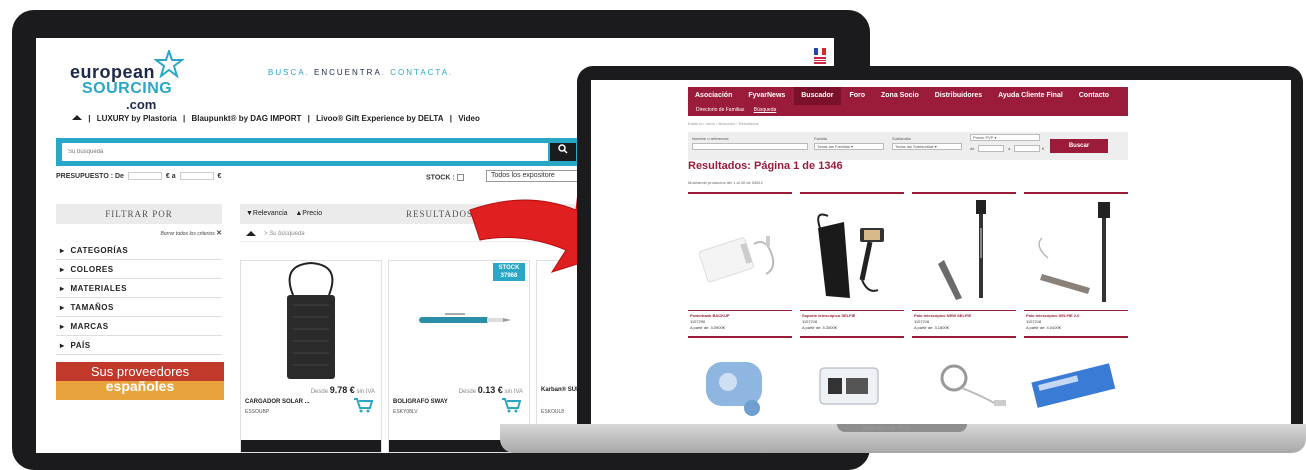 The width and height of the screenshot is (1306, 470). Describe the element at coordinates (817, 96) in the screenshot. I see `nav-buscador: Buscador` at that location.